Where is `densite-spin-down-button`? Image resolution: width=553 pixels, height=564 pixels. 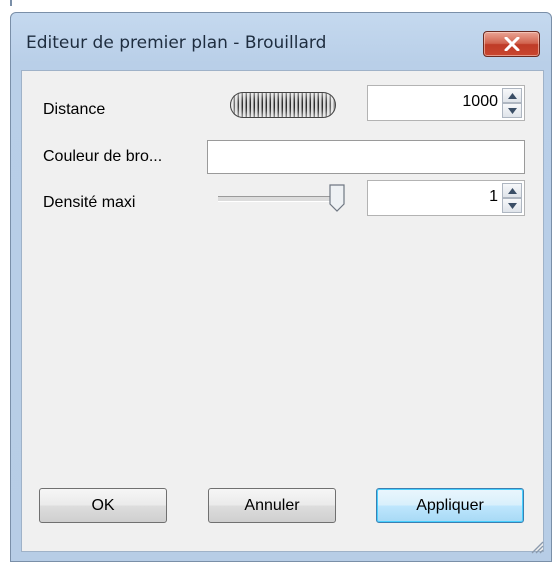 densite-spin-down-button is located at coordinates (512, 205).